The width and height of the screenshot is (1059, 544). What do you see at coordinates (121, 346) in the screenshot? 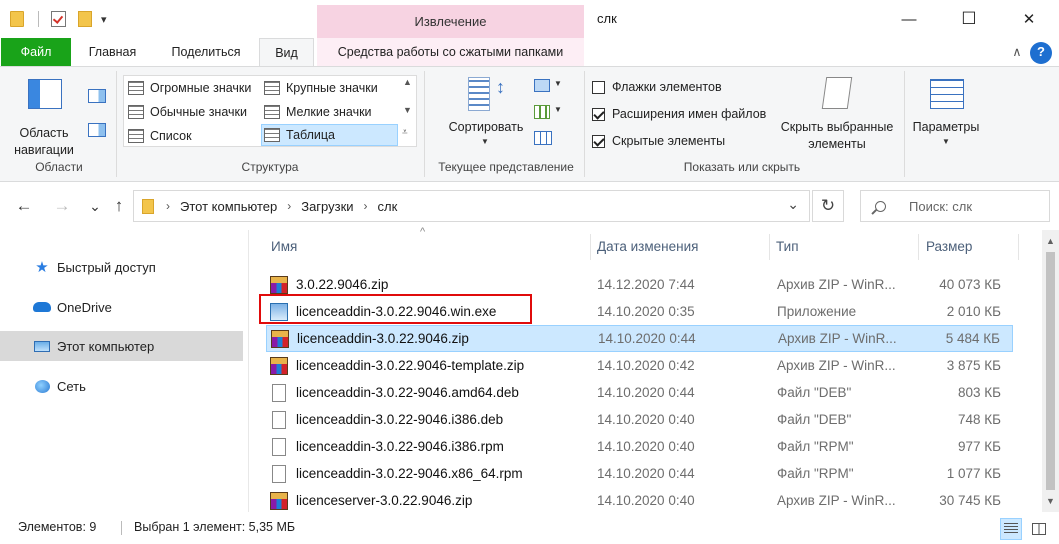
I see `sidebar-item-this-pc: Этот компьютер` at bounding box center [121, 346].